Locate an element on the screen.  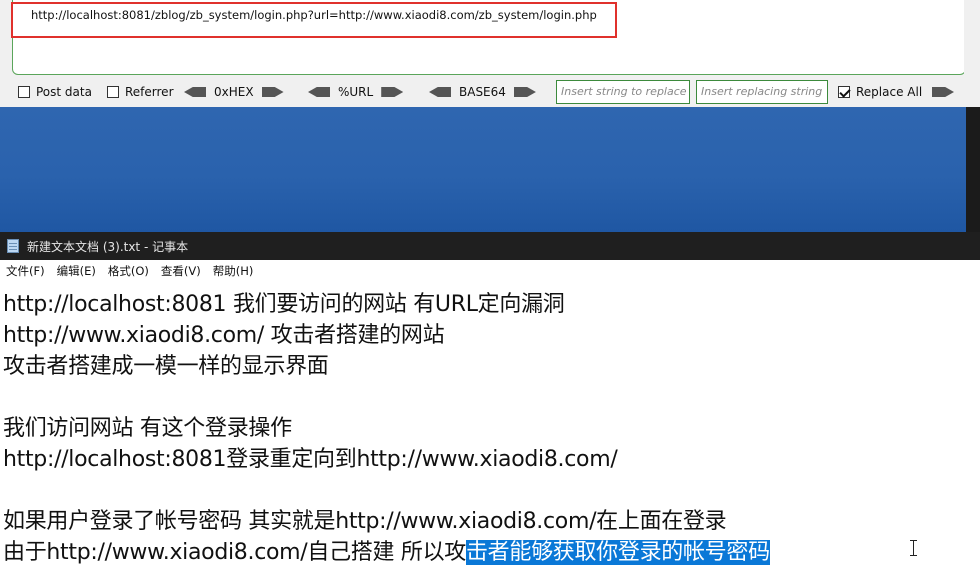
hex-label: 0xHEX is located at coordinates (234, 92).